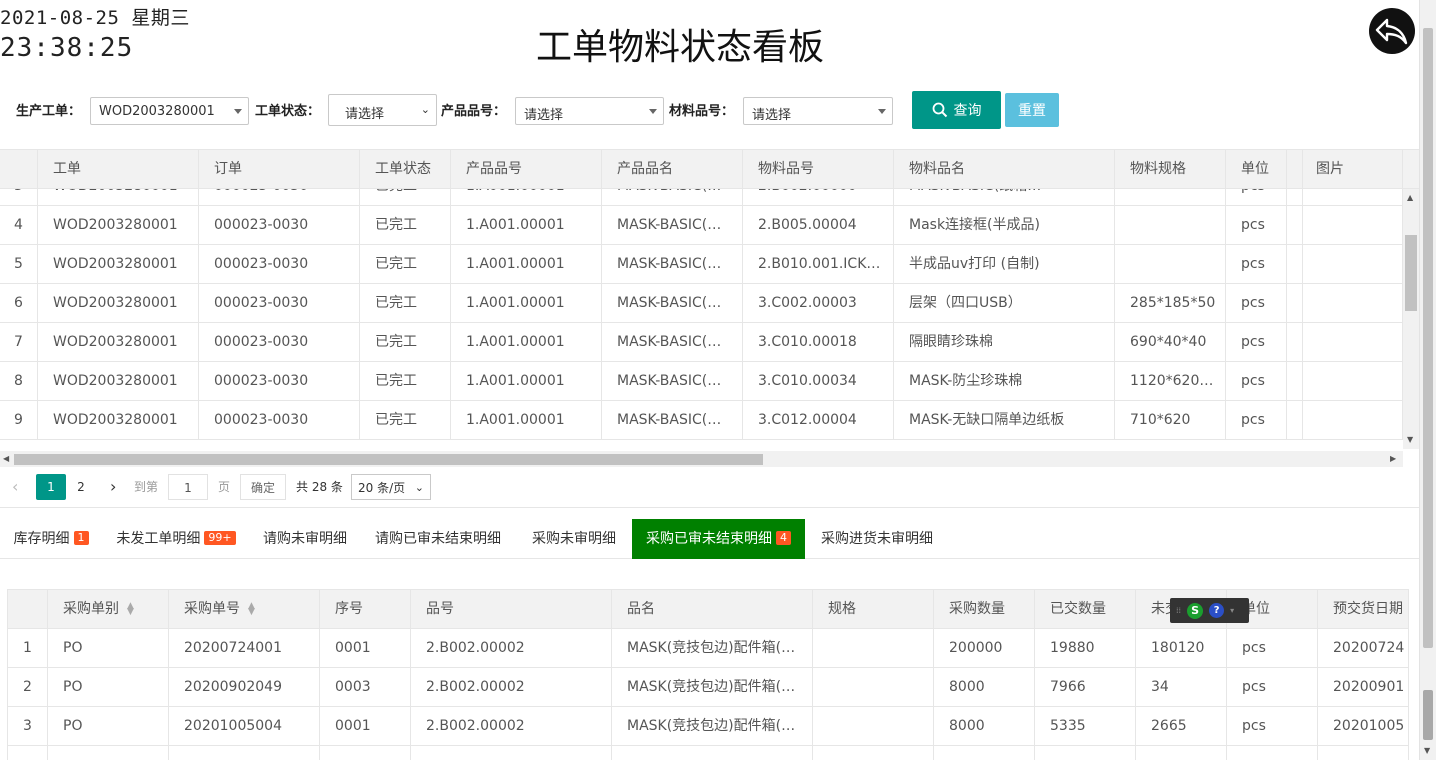 The image size is (1436, 760). Describe the element at coordinates (188, 487) in the screenshot. I see `goto-page-input: 1` at that location.